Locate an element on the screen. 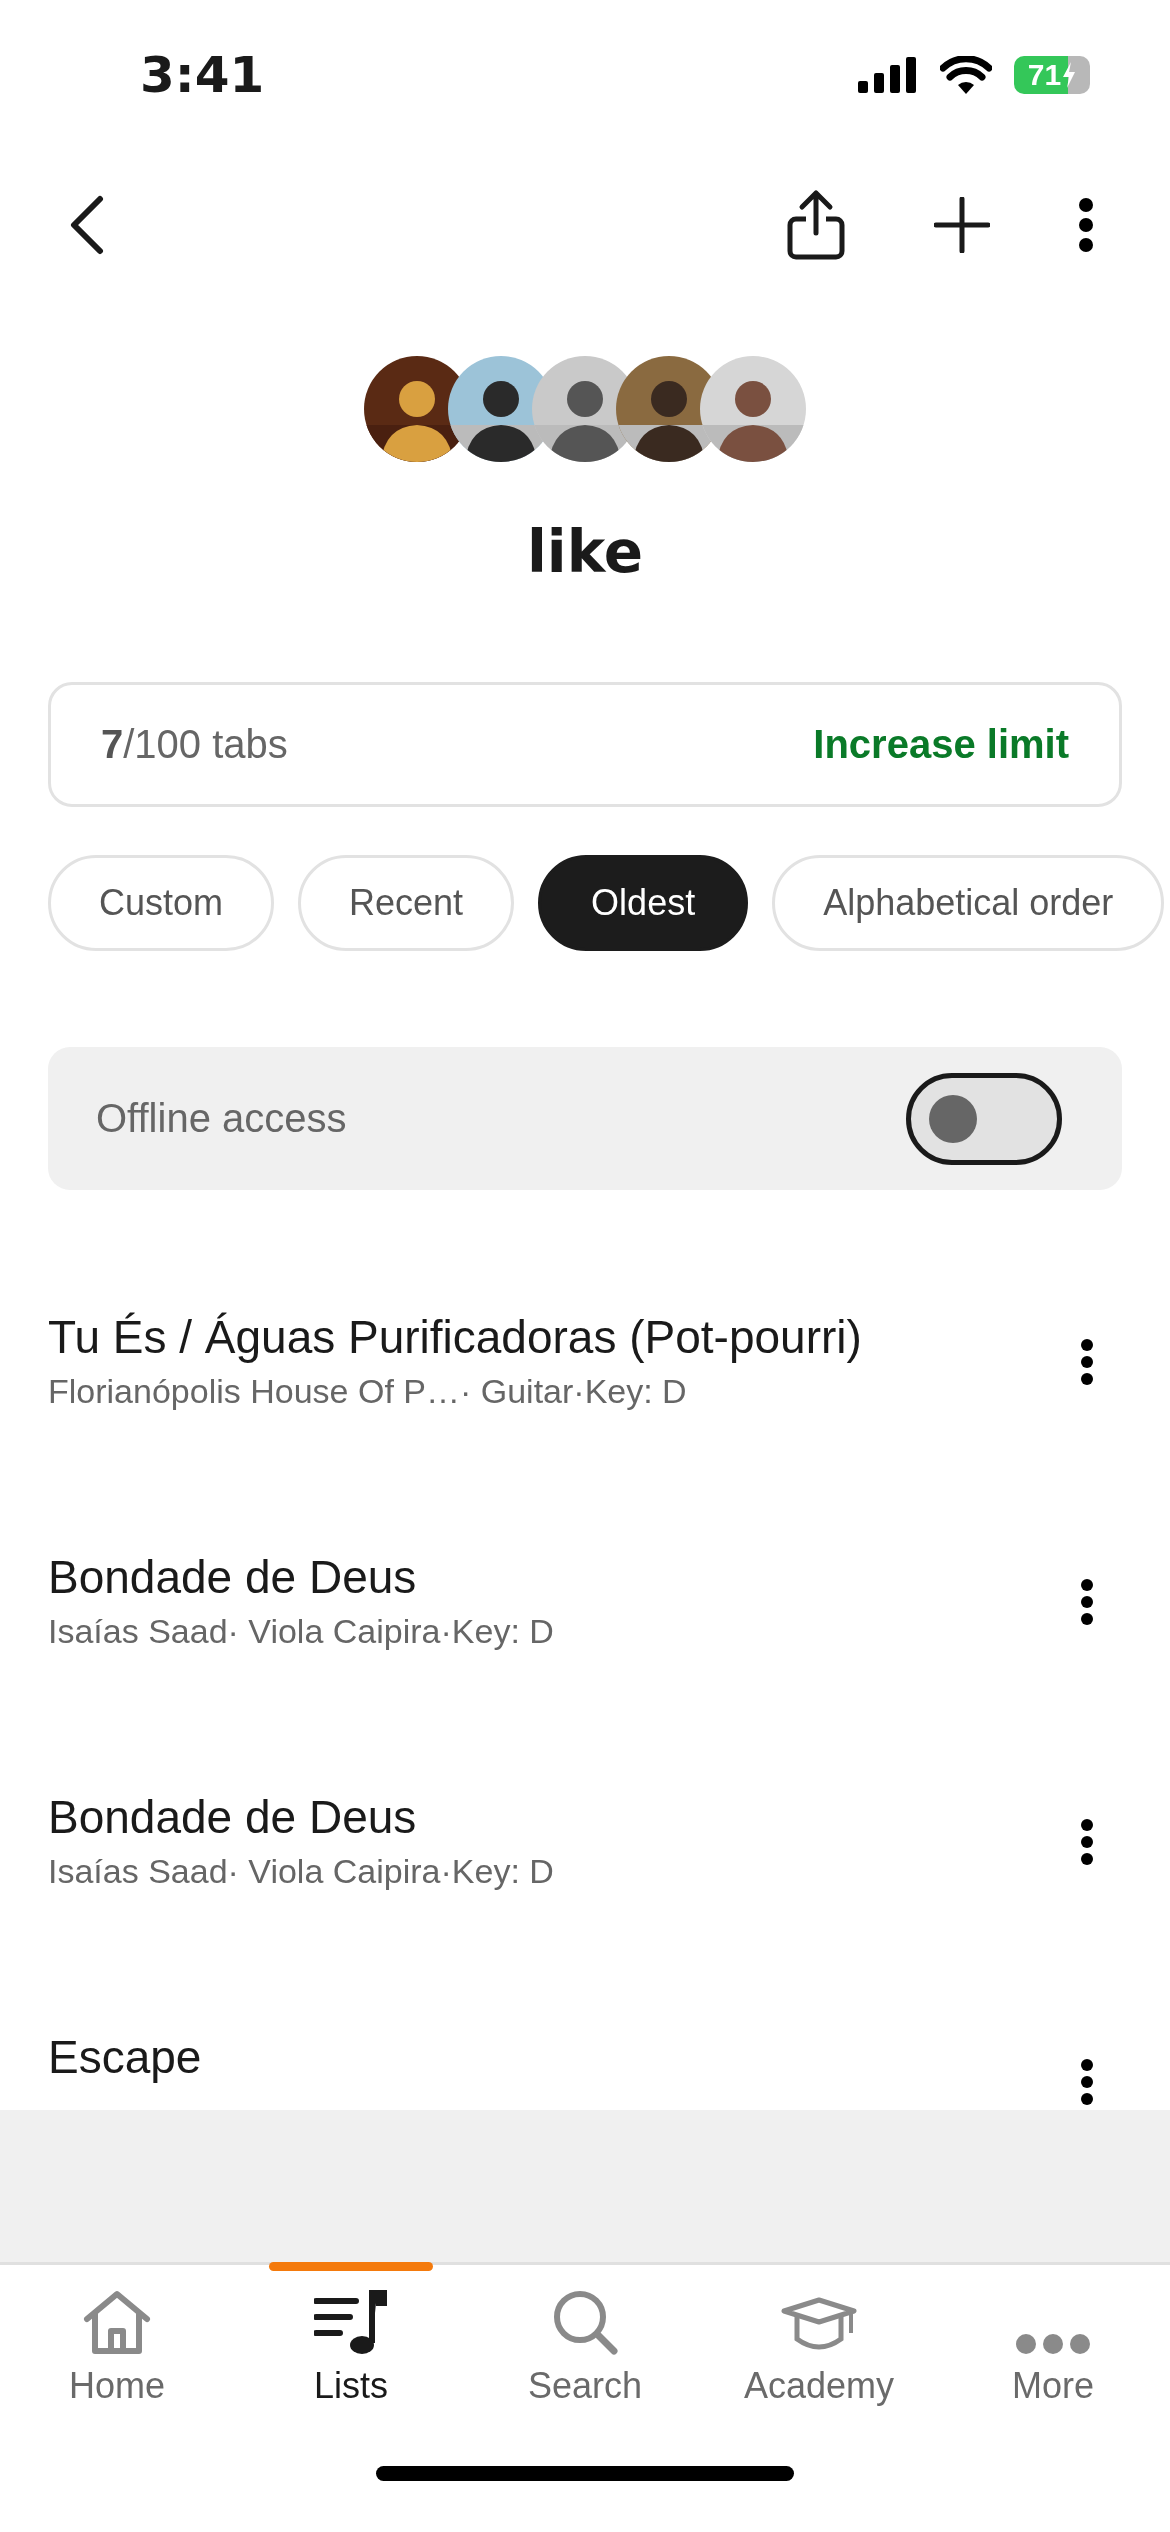 This screenshot has width=1170, height=2532. signal-icon is located at coordinates (888, 75).